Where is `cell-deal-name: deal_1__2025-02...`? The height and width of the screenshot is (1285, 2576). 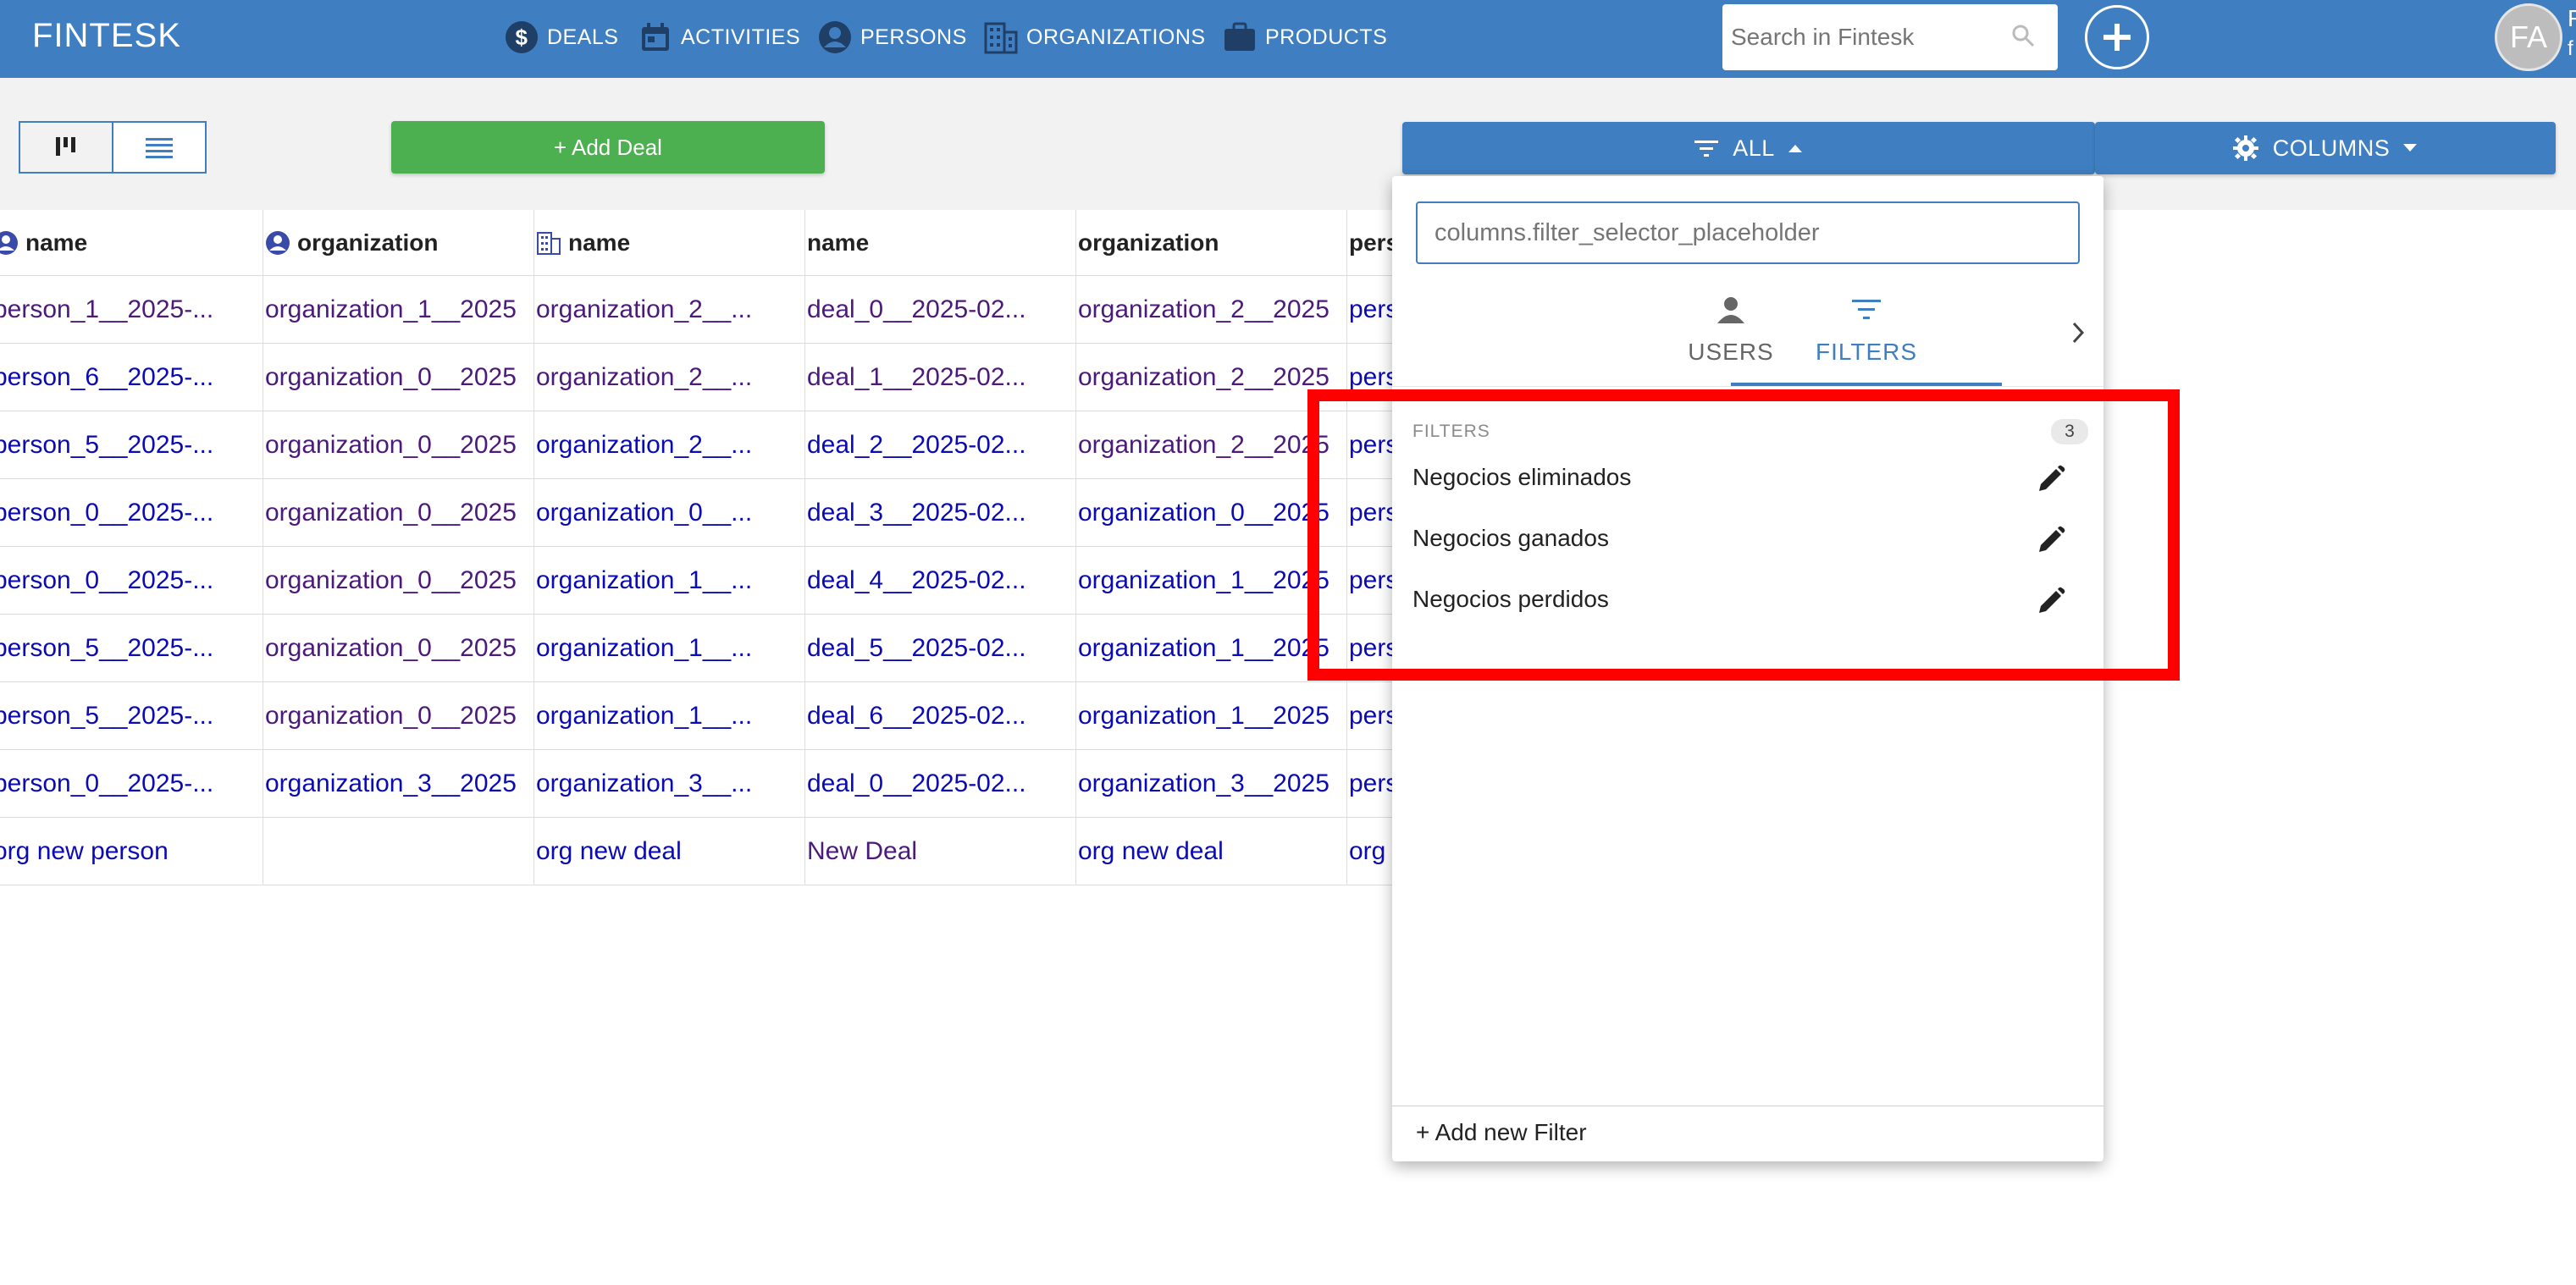
cell-deal-name: deal_1__2025-02... is located at coordinates (940, 377).